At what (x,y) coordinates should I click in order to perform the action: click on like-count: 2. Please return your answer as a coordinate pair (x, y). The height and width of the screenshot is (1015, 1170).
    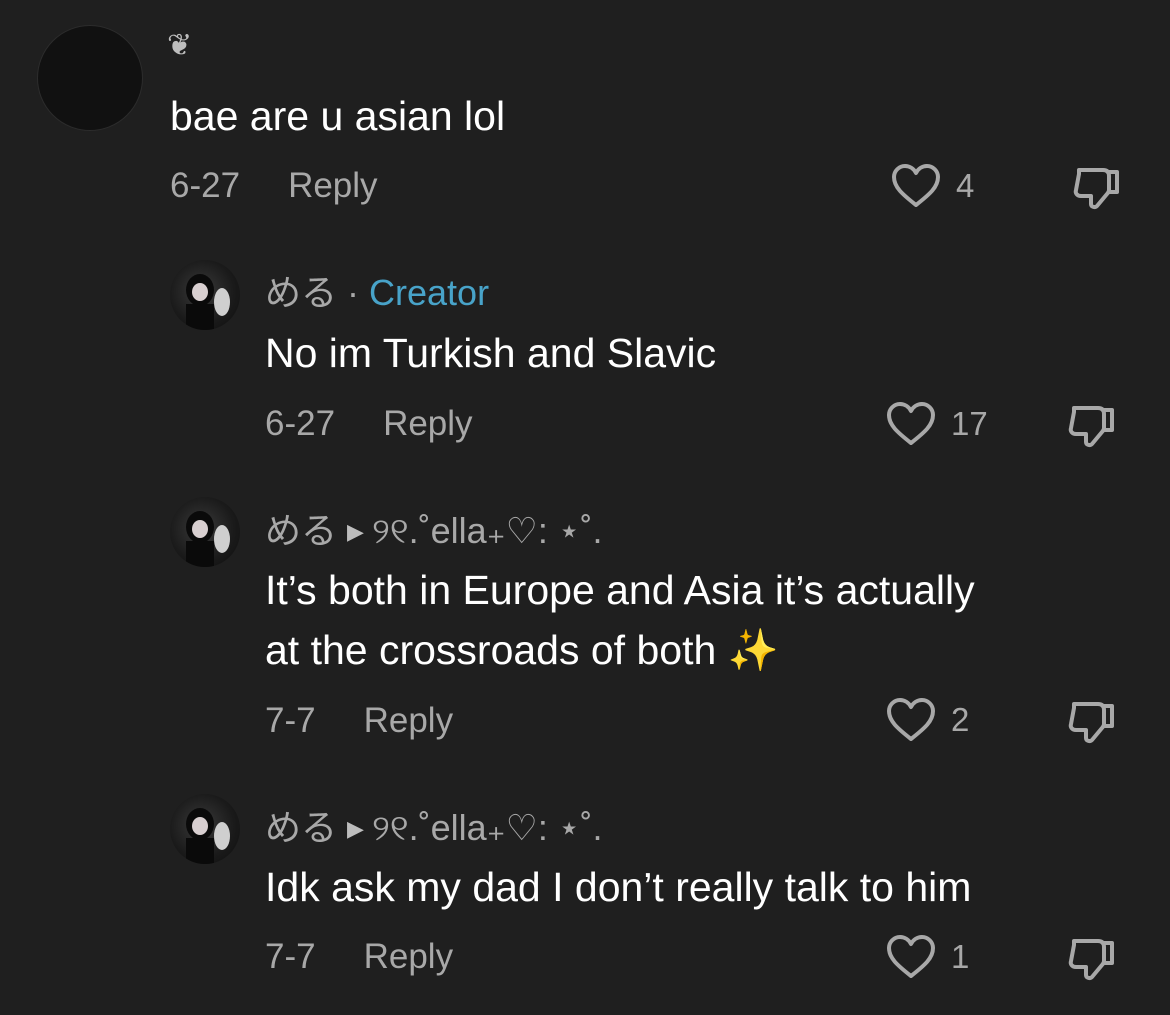
    Looking at the image, I should click on (960, 719).